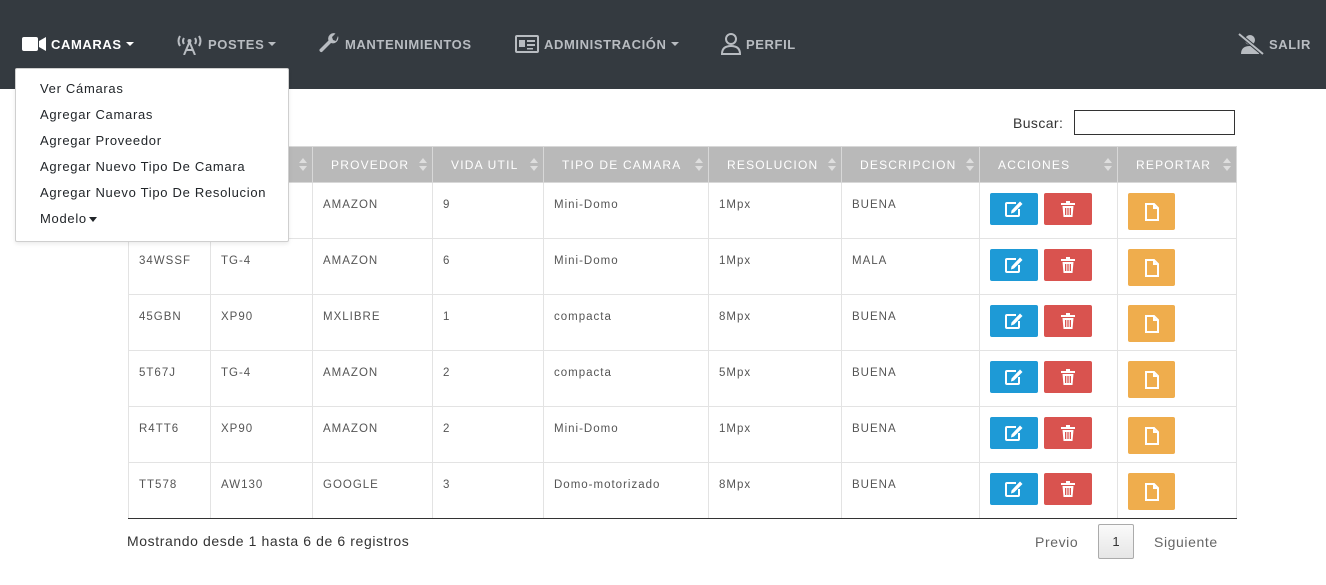  What do you see at coordinates (261, 490) in the screenshot?
I see `table-cell: AW130` at bounding box center [261, 490].